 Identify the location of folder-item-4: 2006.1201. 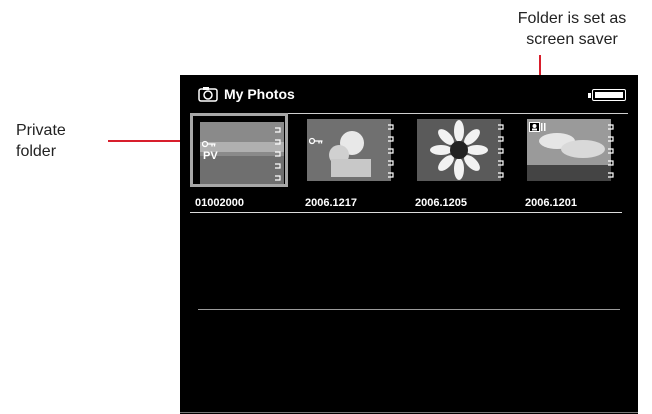
(572, 161).